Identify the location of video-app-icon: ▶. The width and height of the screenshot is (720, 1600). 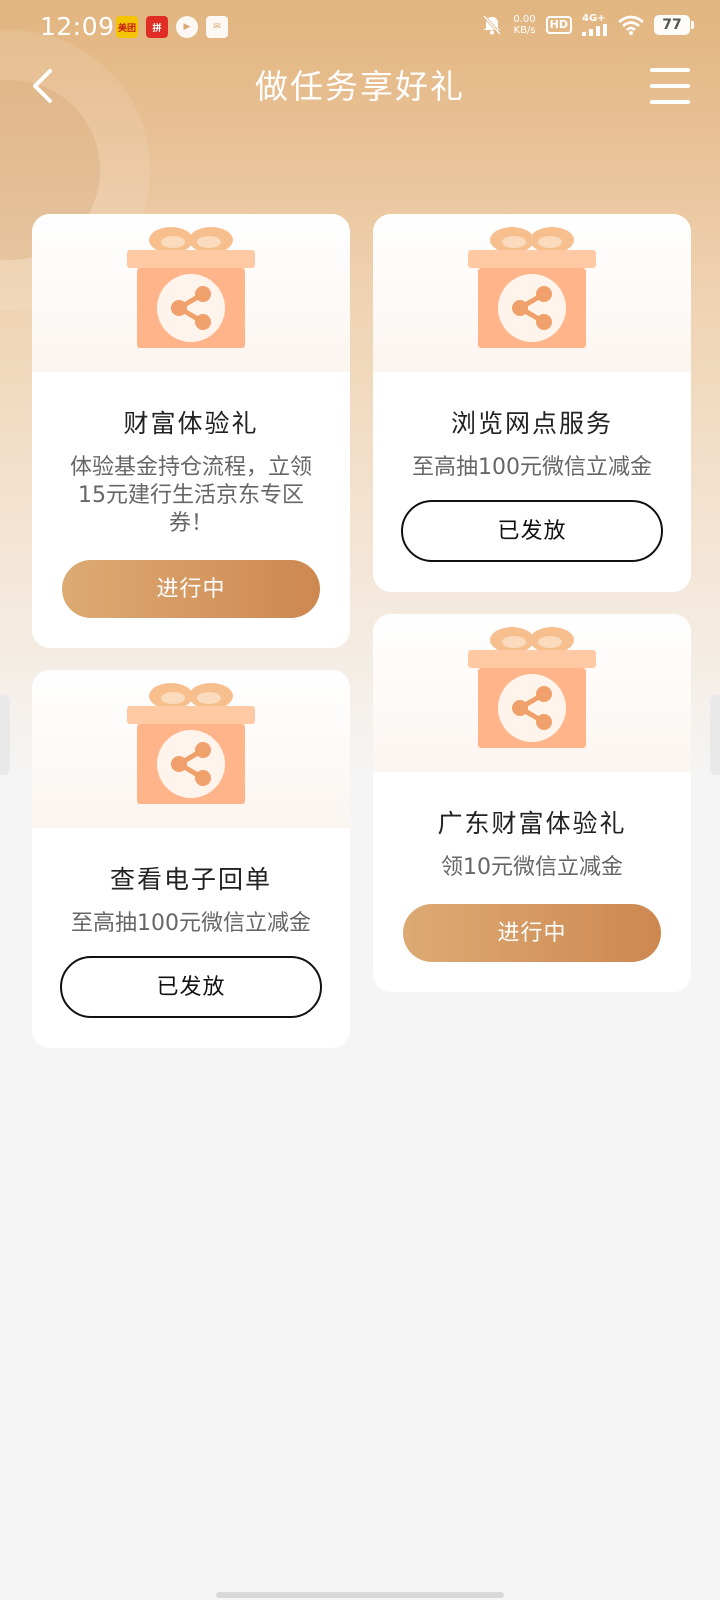
(187, 27).